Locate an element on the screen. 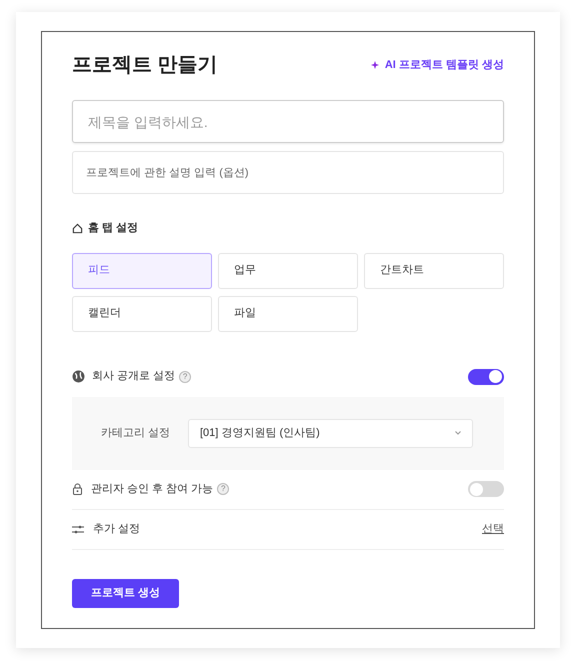 The height and width of the screenshot is (667, 577). home-tab-option: 캘린더 is located at coordinates (142, 314).